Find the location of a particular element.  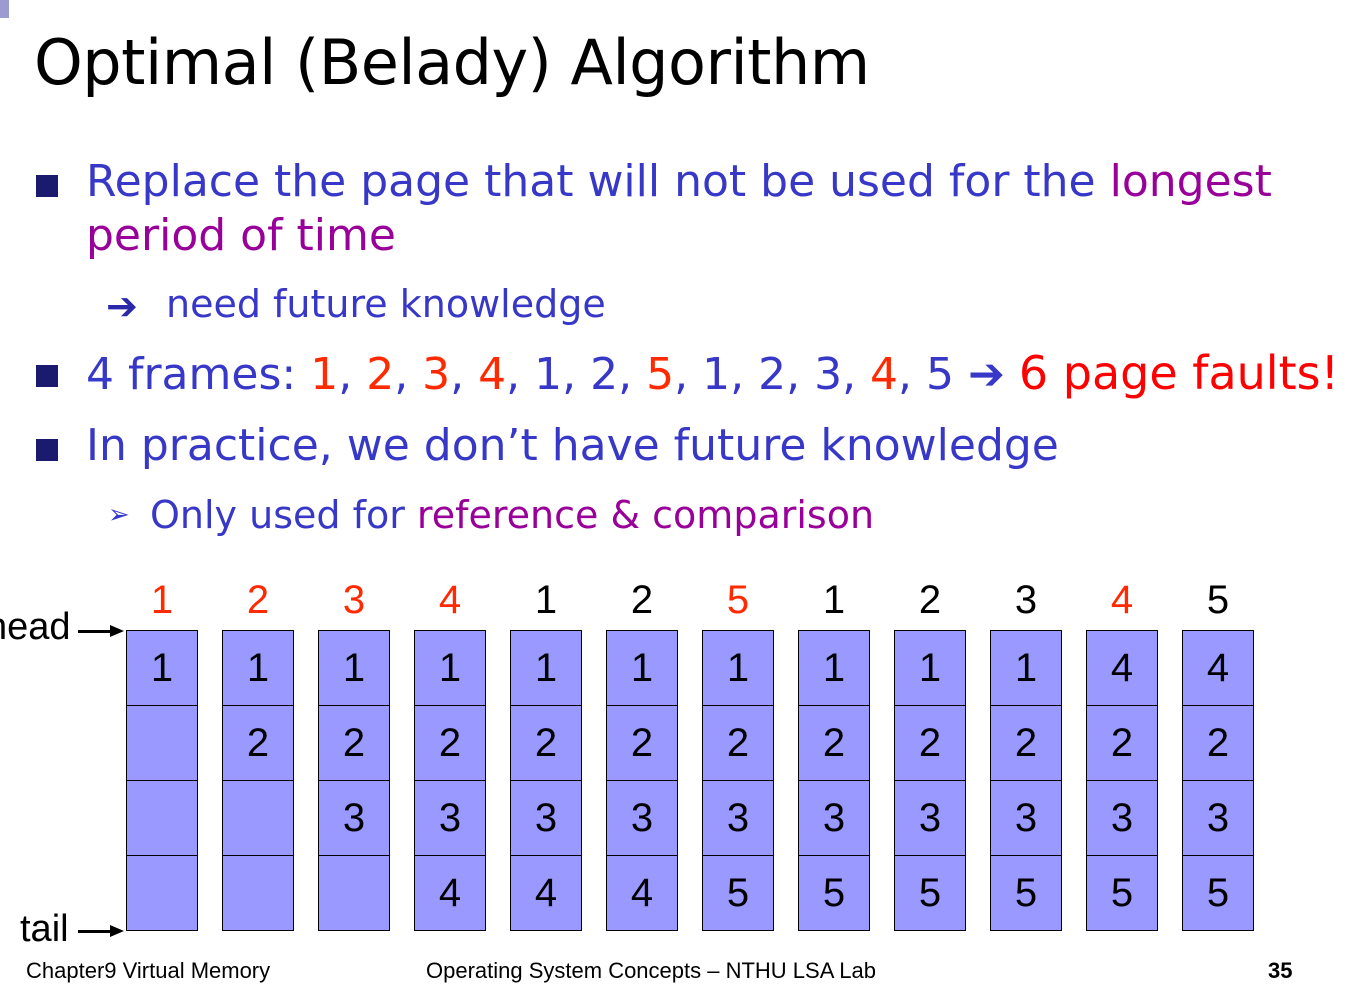

reference-item: 2 is located at coordinates (380, 374).